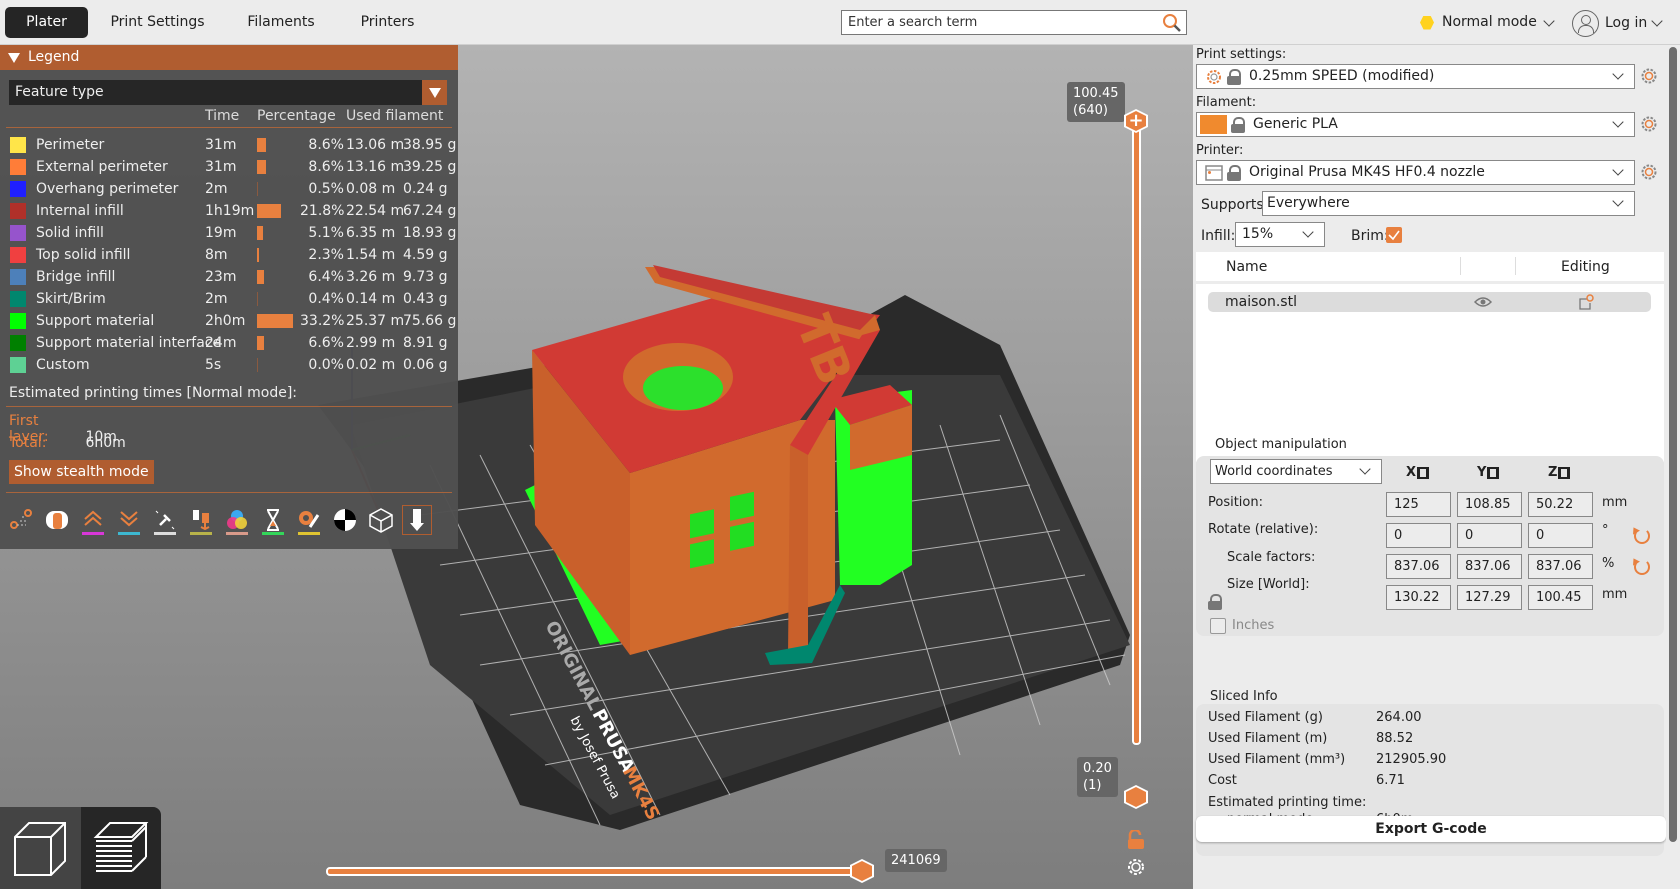 The height and width of the screenshot is (889, 1680). Describe the element at coordinates (81, 472) in the screenshot. I see `show-stealth-mode-button: Show stealth mode` at that location.